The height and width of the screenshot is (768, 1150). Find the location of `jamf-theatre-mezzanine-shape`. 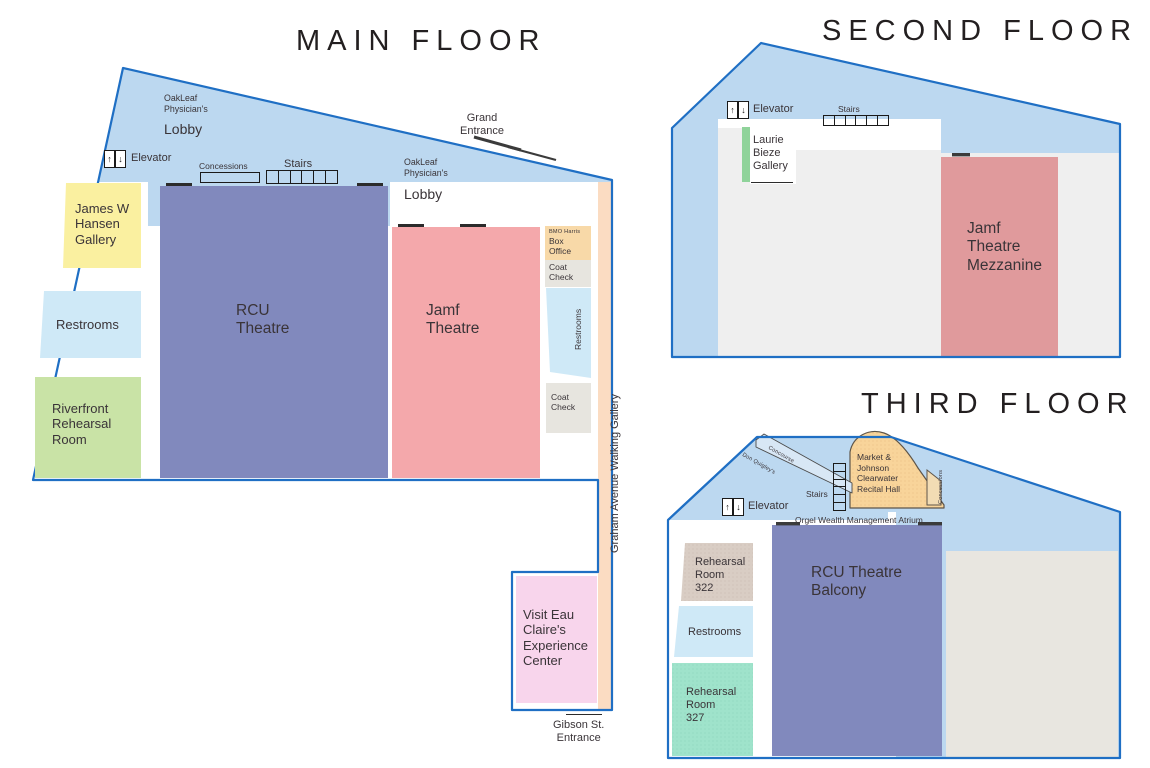

jamf-theatre-mezzanine-shape is located at coordinates (999, 256).